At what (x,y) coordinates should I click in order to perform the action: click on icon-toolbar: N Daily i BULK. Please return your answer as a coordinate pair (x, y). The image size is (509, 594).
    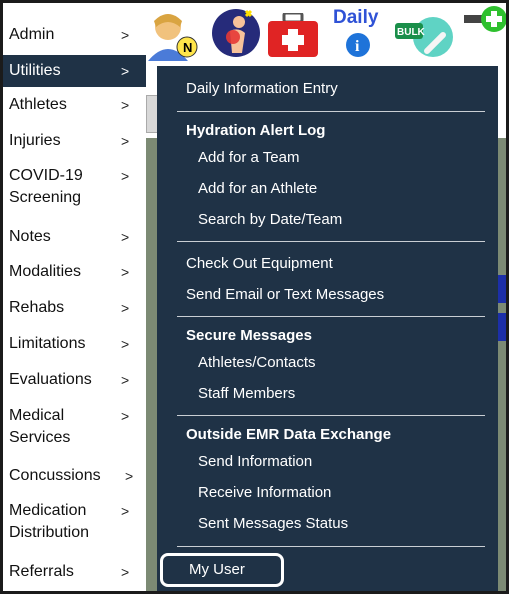
    Looking at the image, I should click on (326, 32).